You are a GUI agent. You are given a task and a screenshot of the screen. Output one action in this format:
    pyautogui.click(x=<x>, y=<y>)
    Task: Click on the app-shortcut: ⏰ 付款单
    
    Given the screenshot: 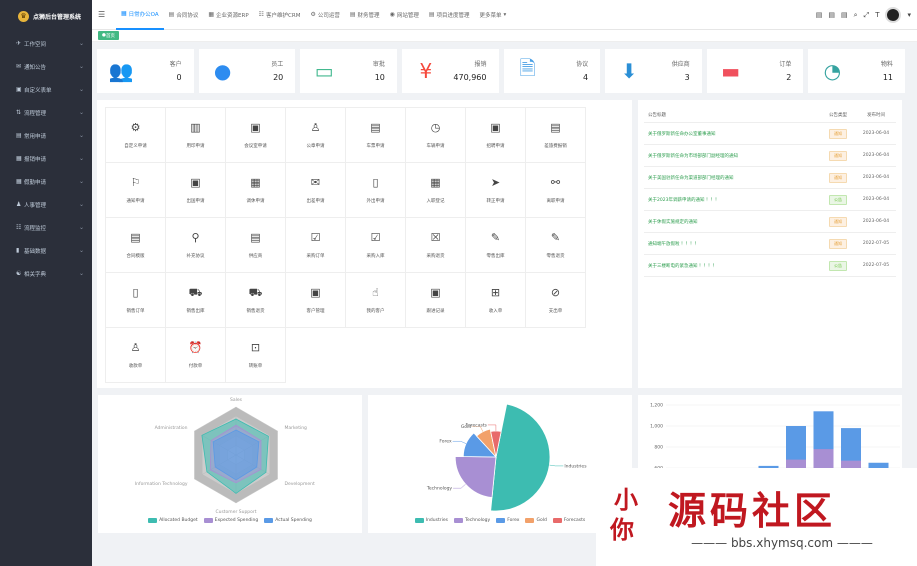 What is the action you would take?
    pyautogui.click(x=196, y=355)
    